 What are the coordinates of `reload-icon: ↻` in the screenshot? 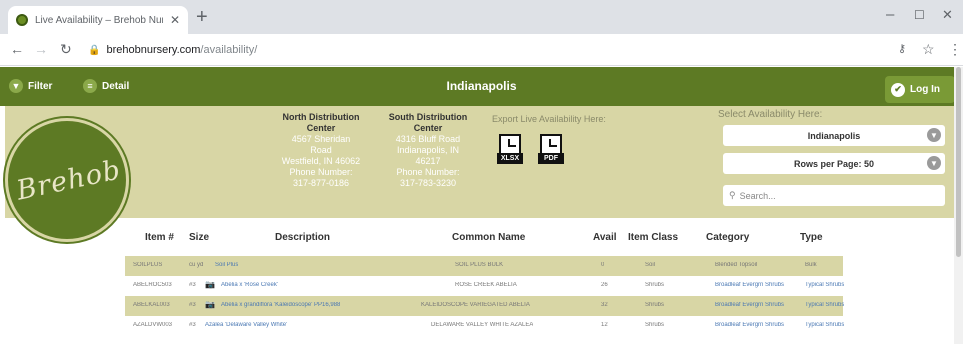 It's located at (66, 49).